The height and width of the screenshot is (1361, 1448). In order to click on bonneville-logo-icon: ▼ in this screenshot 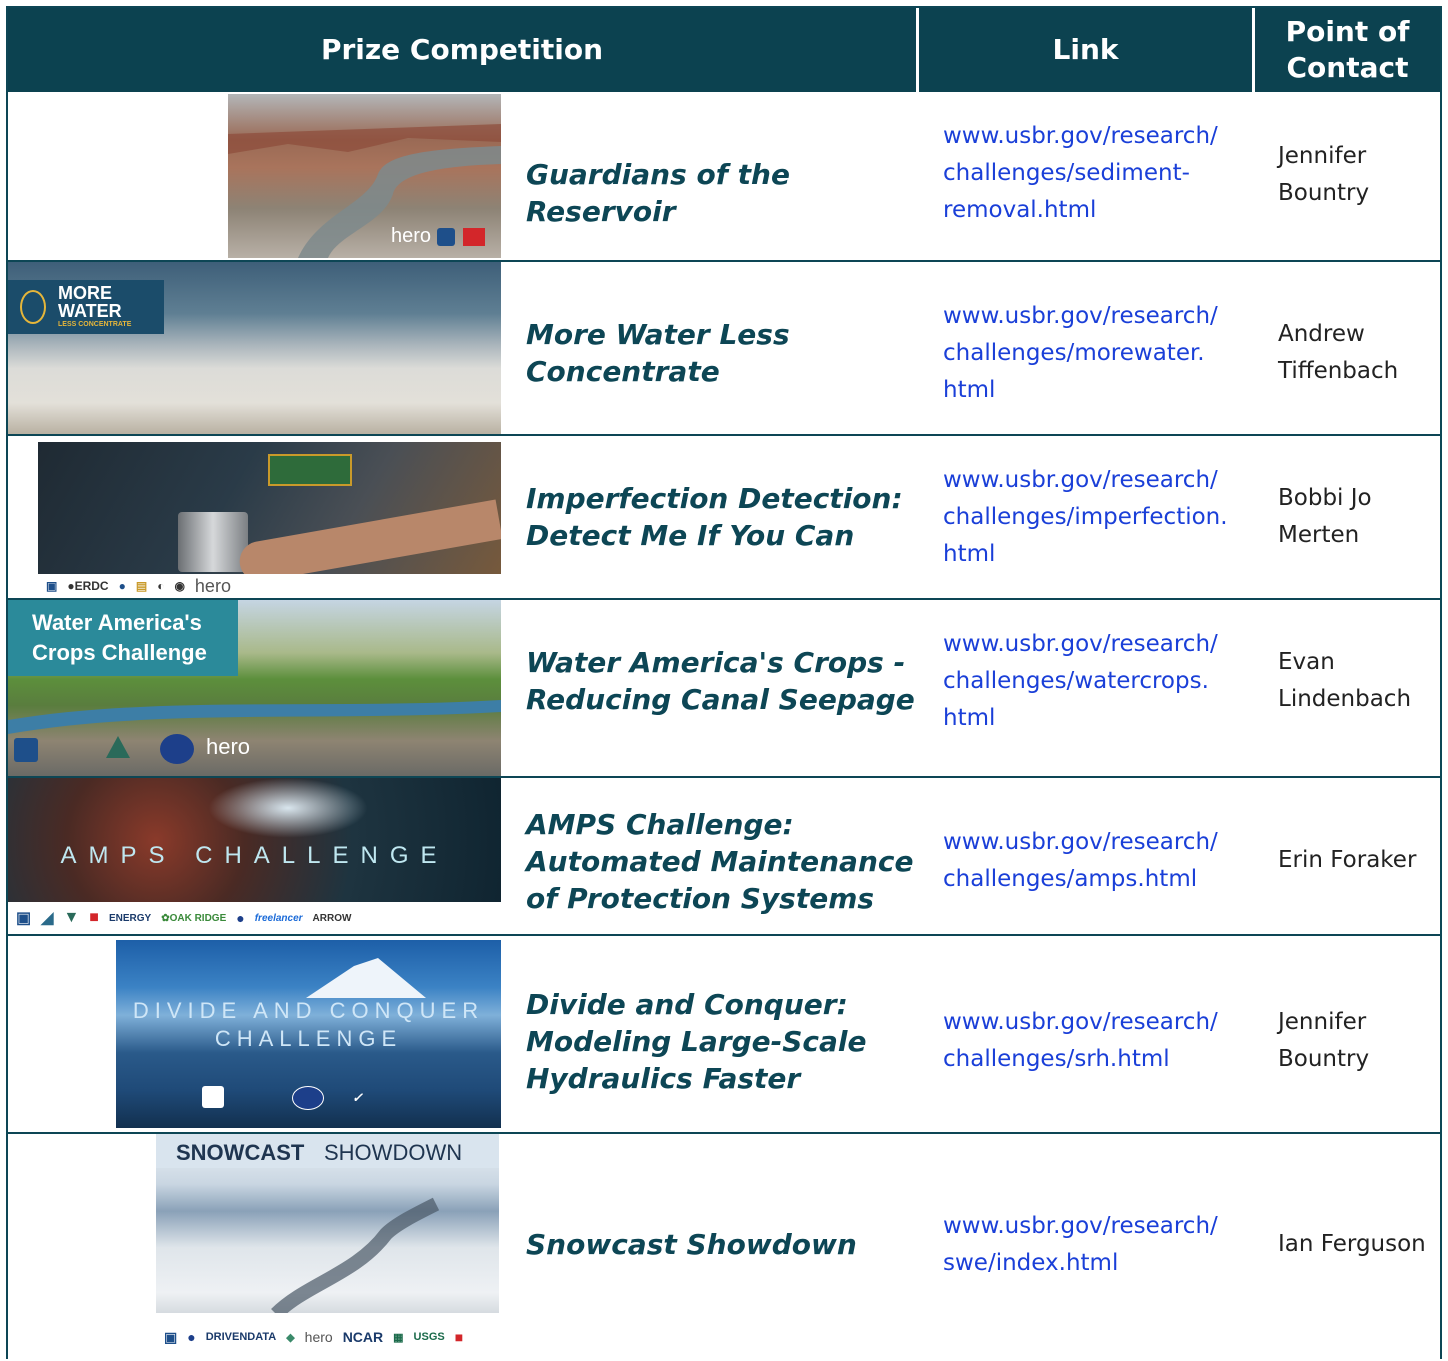, I will do `click(71, 917)`.